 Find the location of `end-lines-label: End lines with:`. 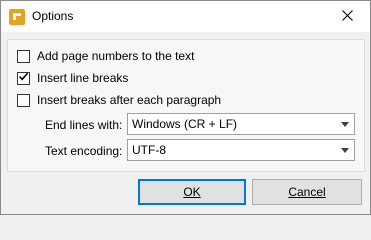

end-lines-label: End lines with: is located at coordinates (84, 125).